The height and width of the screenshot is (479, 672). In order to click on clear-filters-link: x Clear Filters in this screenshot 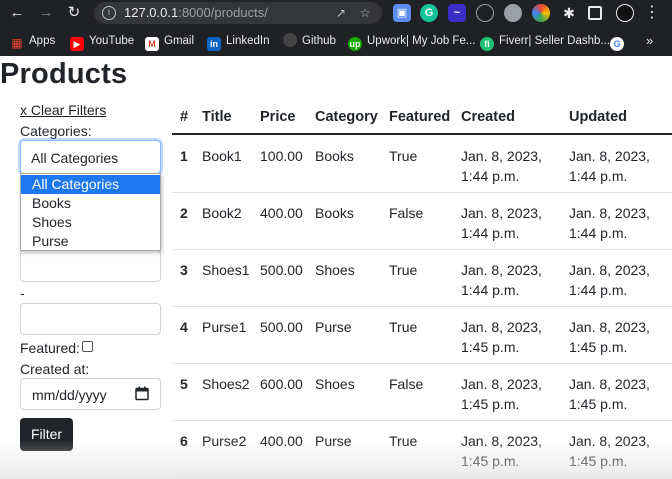, I will do `click(63, 110)`.